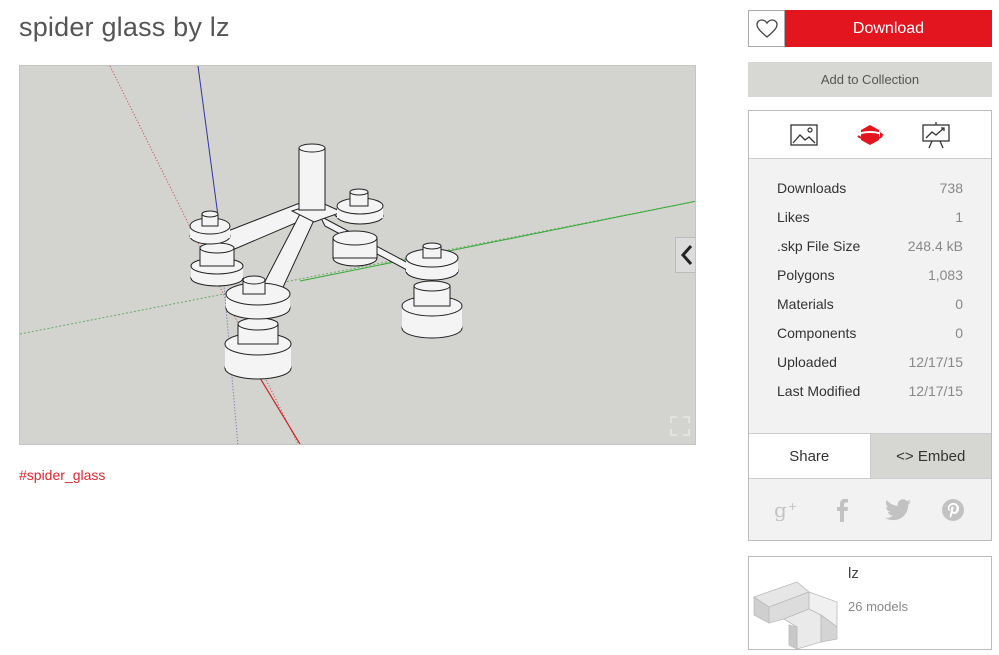 The height and width of the screenshot is (655, 999). Describe the element at coordinates (793, 216) in the screenshot. I see `stat-label: Likes` at that location.